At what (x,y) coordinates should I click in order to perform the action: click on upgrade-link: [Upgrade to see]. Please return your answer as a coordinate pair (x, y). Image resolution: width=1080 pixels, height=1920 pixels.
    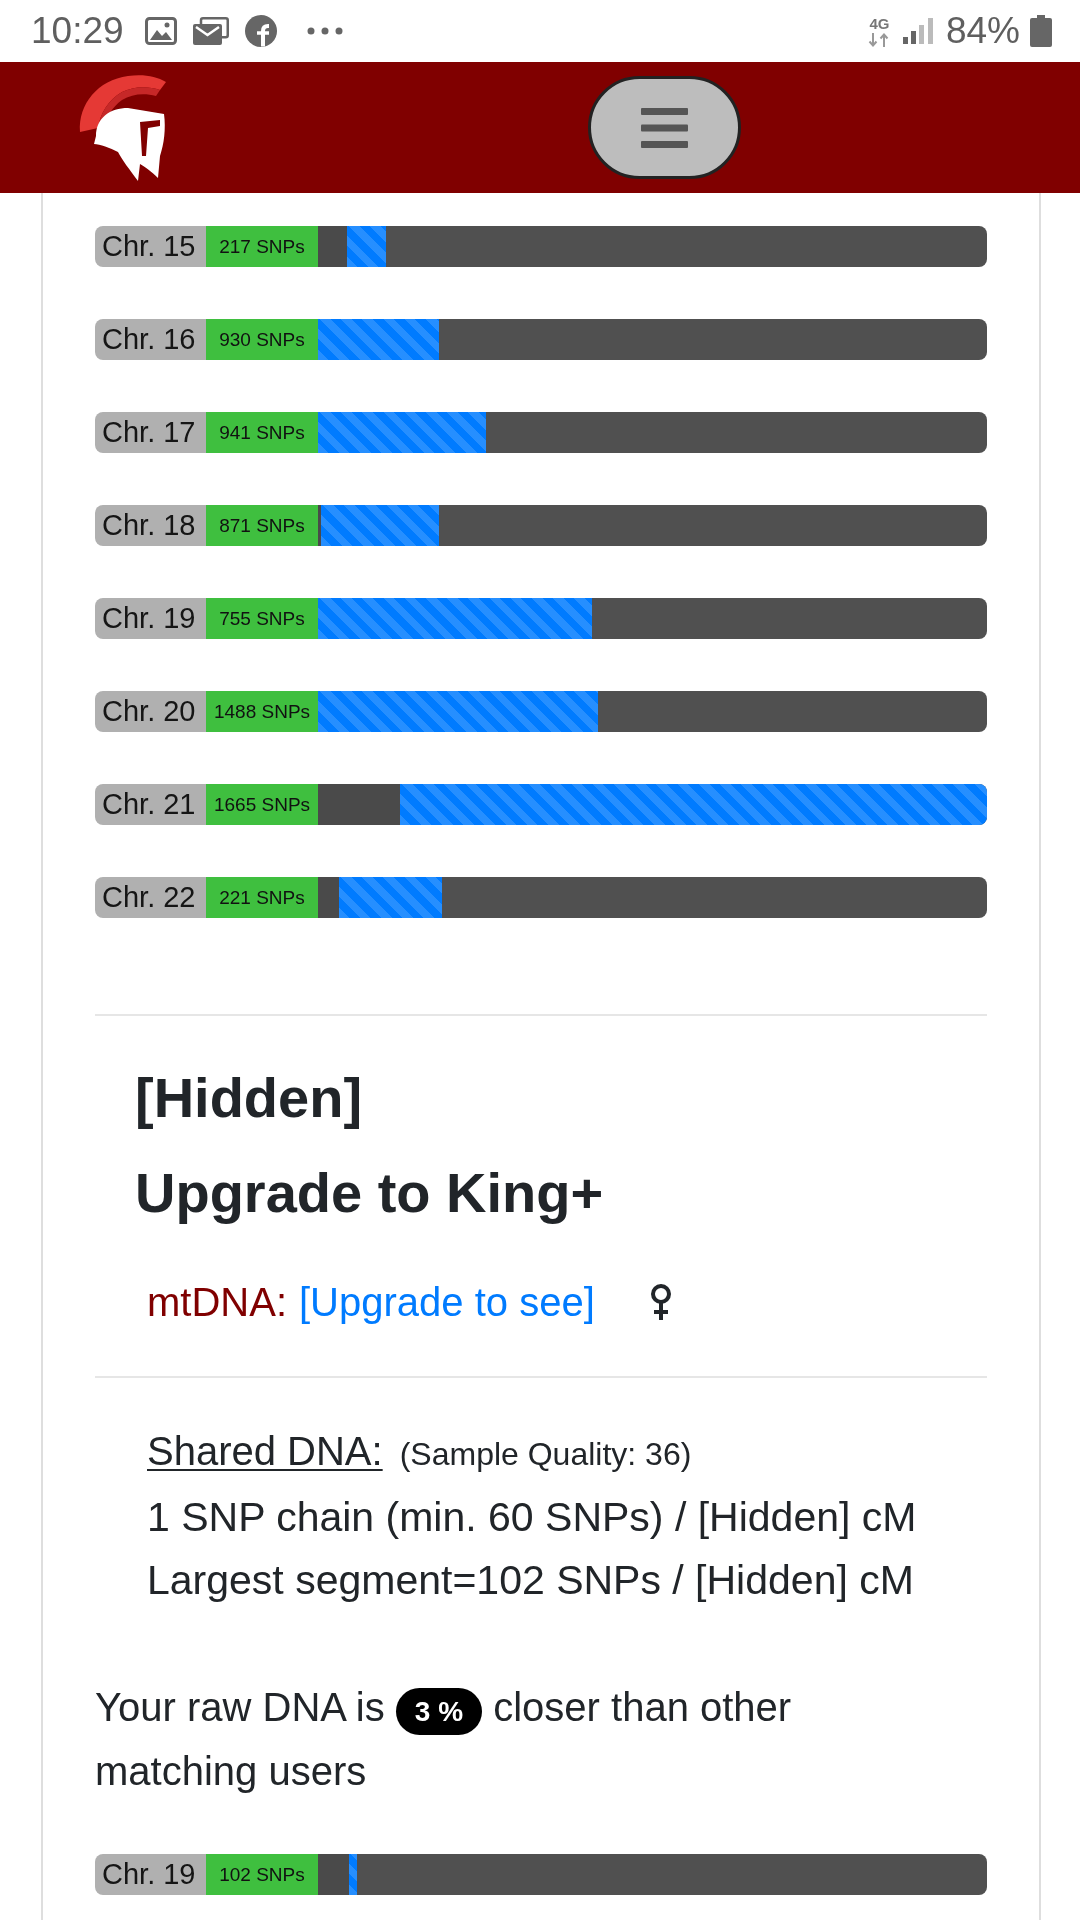
    Looking at the image, I should click on (447, 1302).